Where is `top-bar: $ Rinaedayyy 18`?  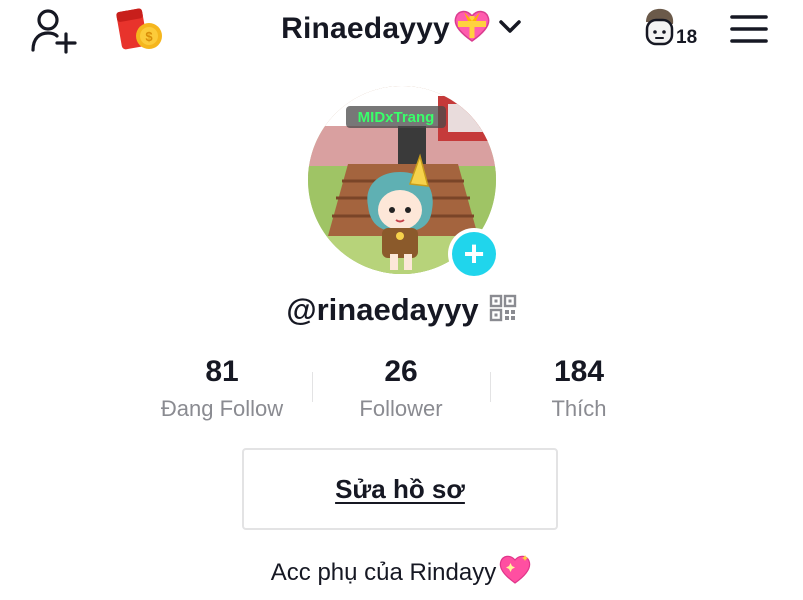 top-bar: $ Rinaedayyy 18 is located at coordinates (401, 31).